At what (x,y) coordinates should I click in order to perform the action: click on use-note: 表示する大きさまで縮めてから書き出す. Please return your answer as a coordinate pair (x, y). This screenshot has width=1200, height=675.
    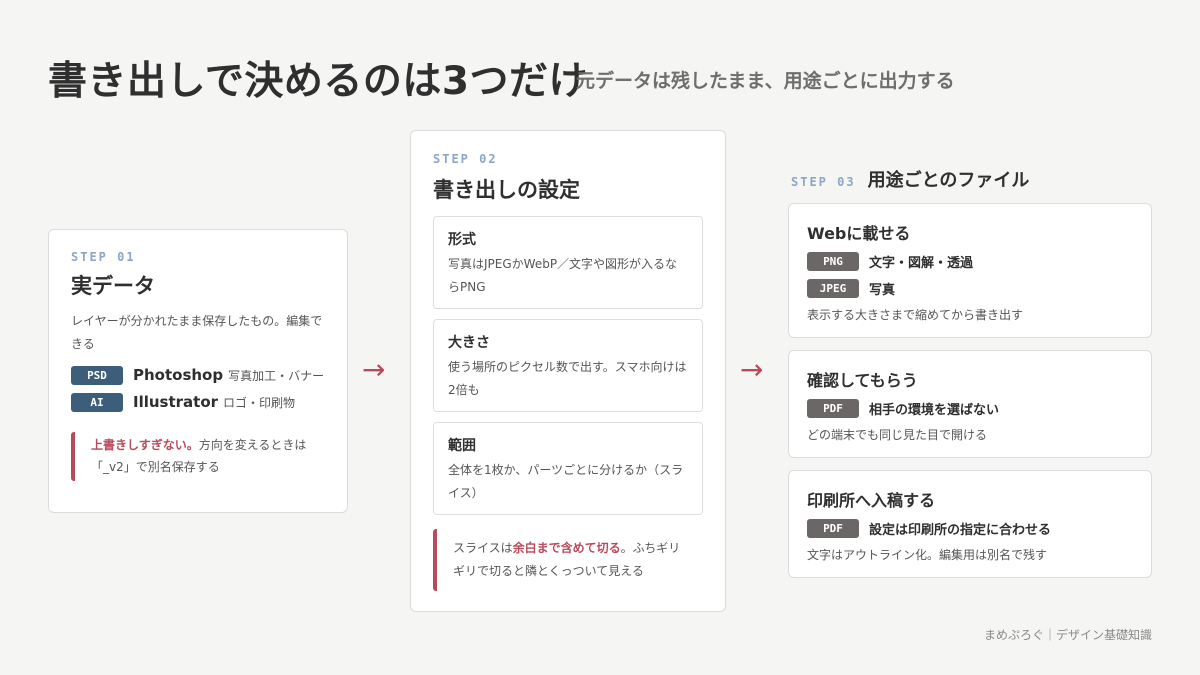
    Looking at the image, I should click on (915, 315).